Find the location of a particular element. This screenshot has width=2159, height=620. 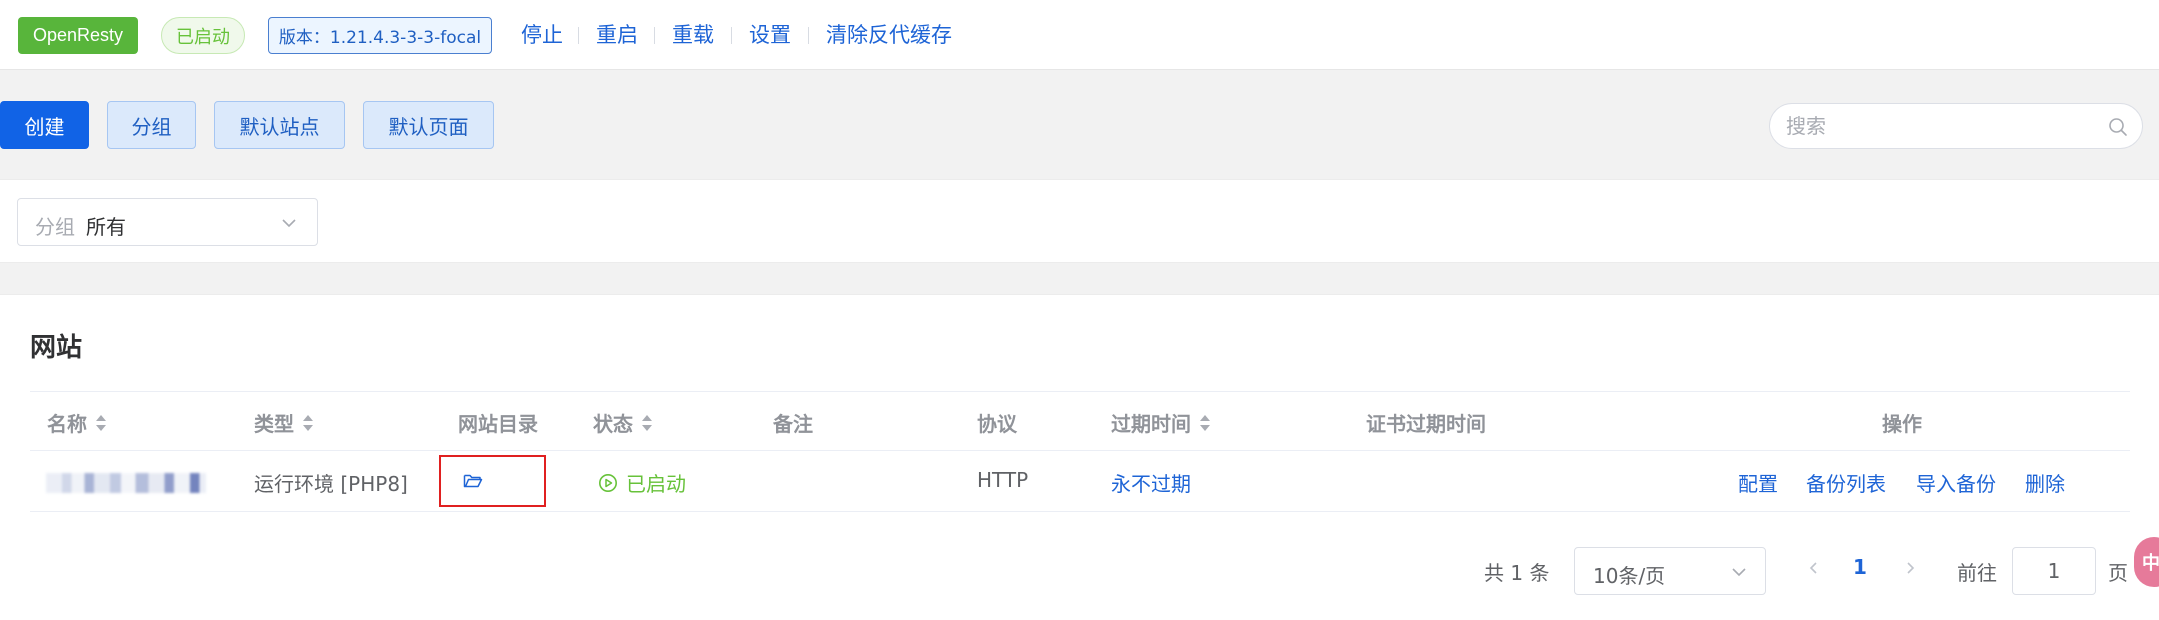

column-header-status: 状态 is located at coordinates (623, 422).